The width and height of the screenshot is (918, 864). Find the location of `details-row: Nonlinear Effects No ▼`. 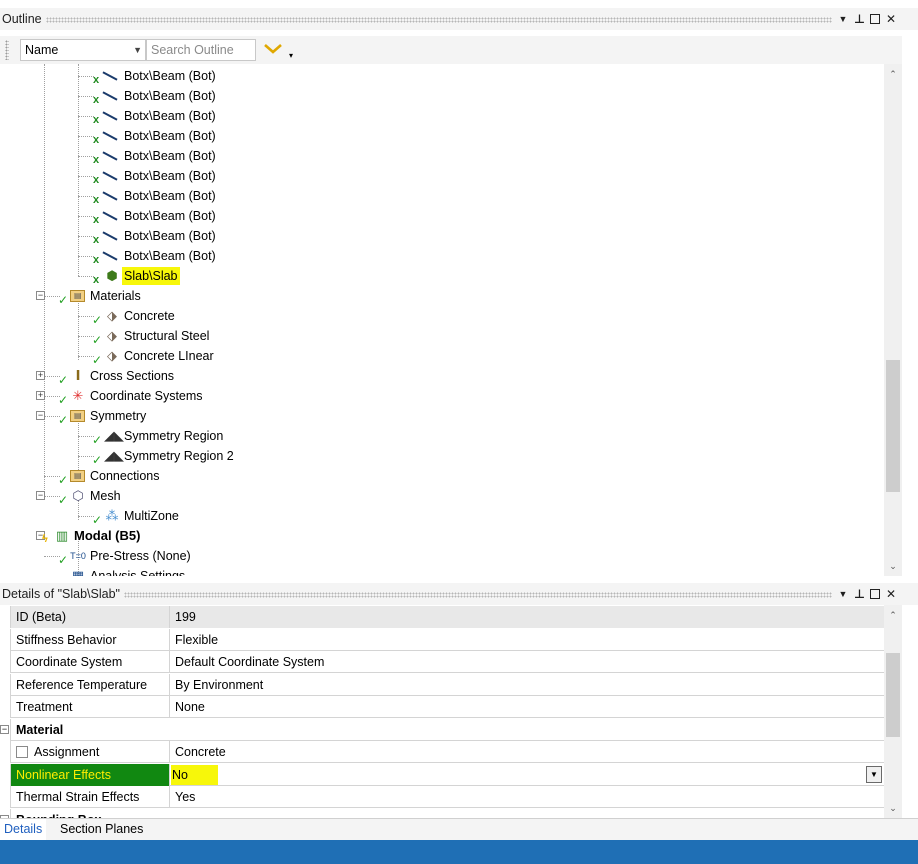

details-row: Nonlinear Effects No ▼ is located at coordinates (447, 774).